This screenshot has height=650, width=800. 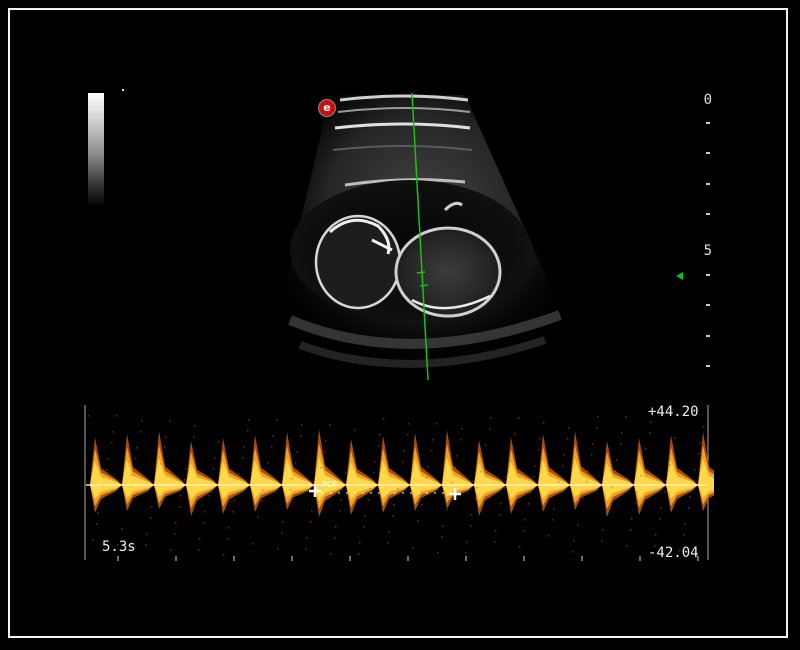 What do you see at coordinates (673, 553) in the screenshot?
I see `velocity-min-label: -42.04` at bounding box center [673, 553].